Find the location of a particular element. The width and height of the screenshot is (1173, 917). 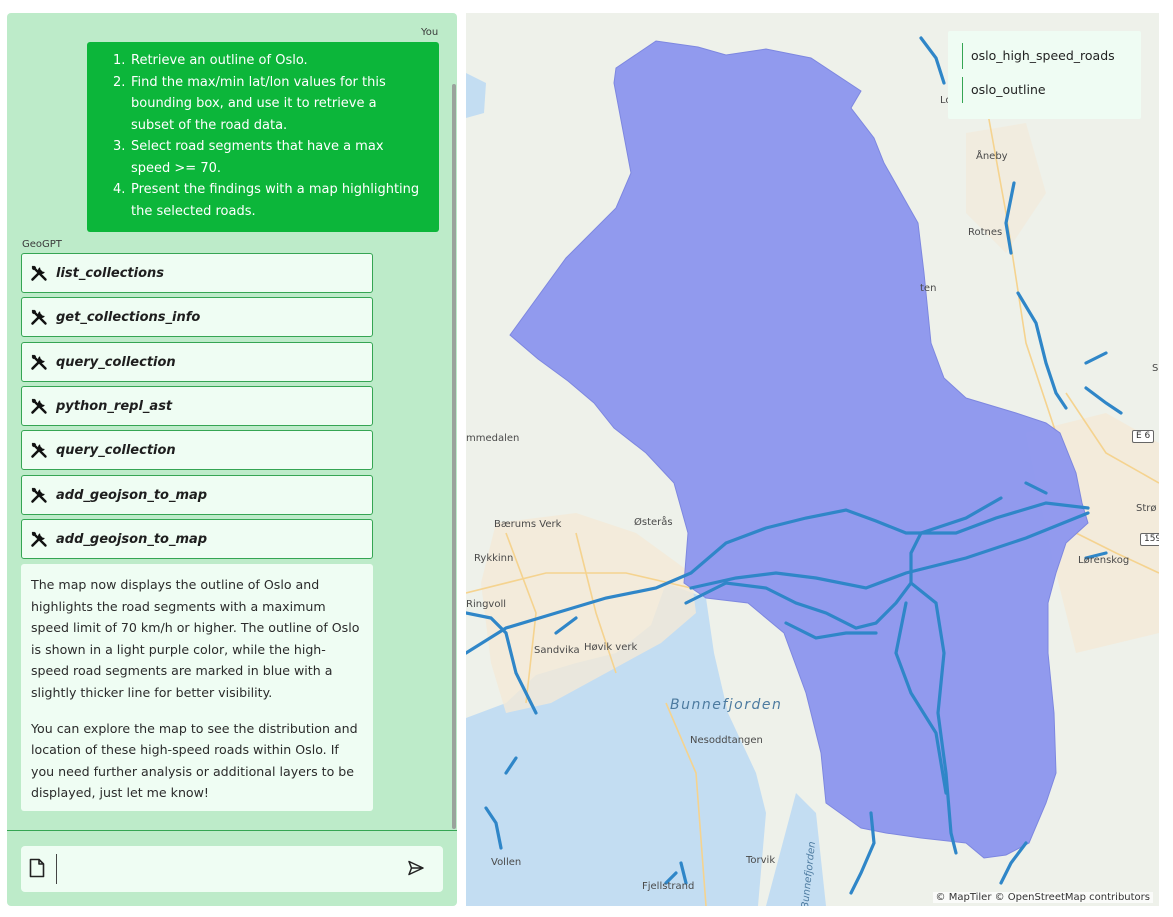

task-step-number: 2. is located at coordinates (119, 82).